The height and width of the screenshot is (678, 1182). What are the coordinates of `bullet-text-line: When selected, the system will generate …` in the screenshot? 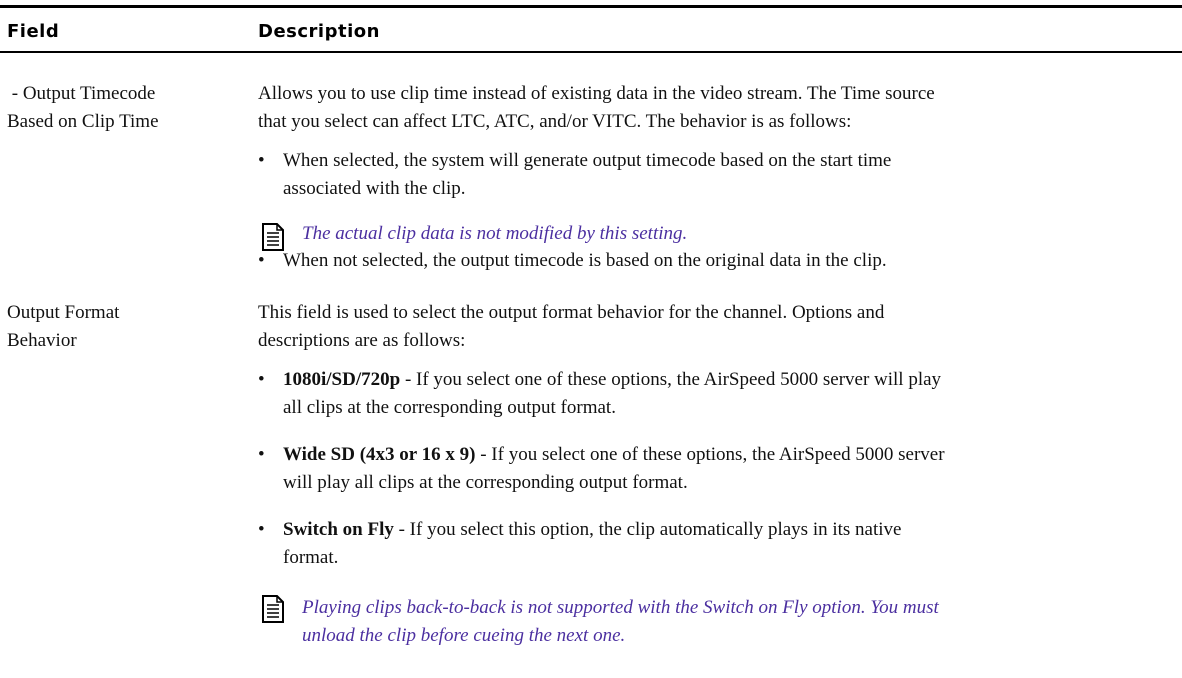 It's located at (587, 160).